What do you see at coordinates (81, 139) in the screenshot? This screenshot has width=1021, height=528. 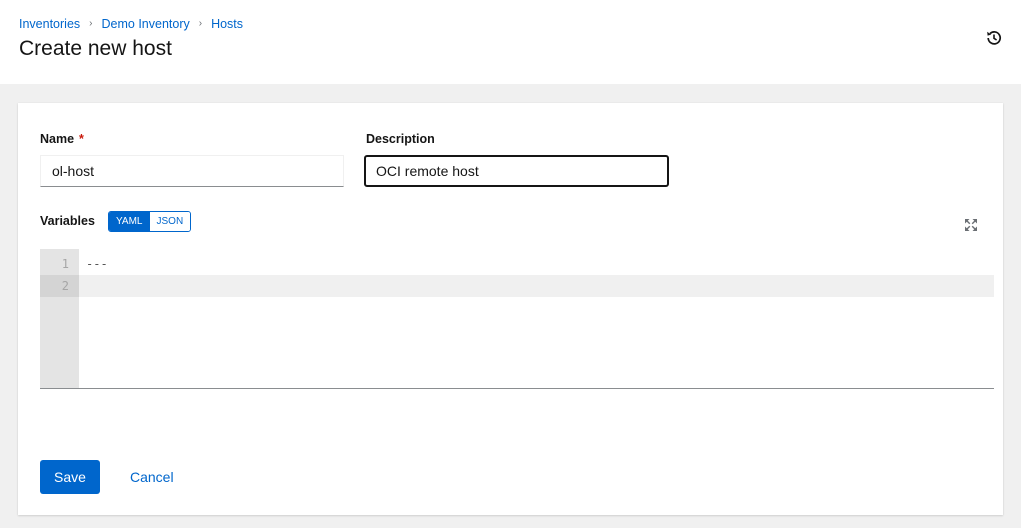 I see `required-mark: *` at bounding box center [81, 139].